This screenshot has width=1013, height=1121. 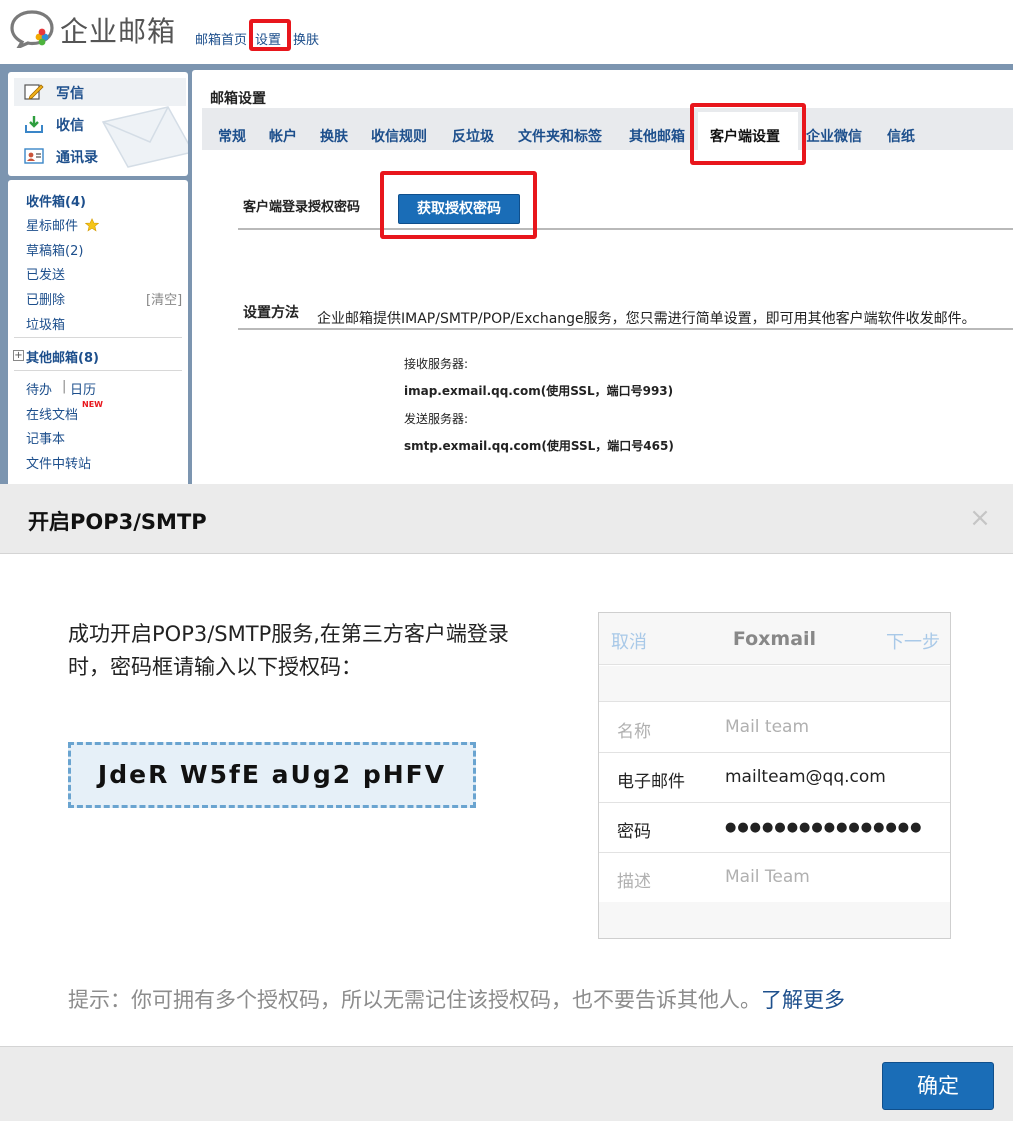 What do you see at coordinates (32, 29) in the screenshot?
I see `logo-icon` at bounding box center [32, 29].